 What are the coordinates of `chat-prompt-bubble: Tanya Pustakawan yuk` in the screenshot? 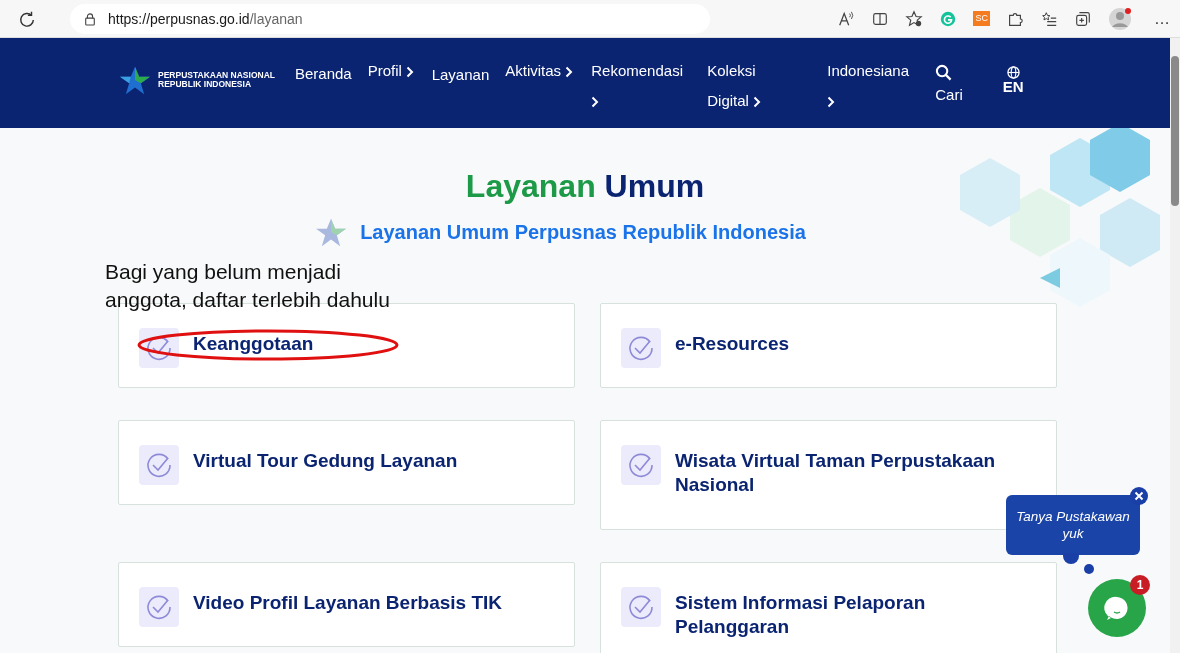 It's located at (1073, 525).